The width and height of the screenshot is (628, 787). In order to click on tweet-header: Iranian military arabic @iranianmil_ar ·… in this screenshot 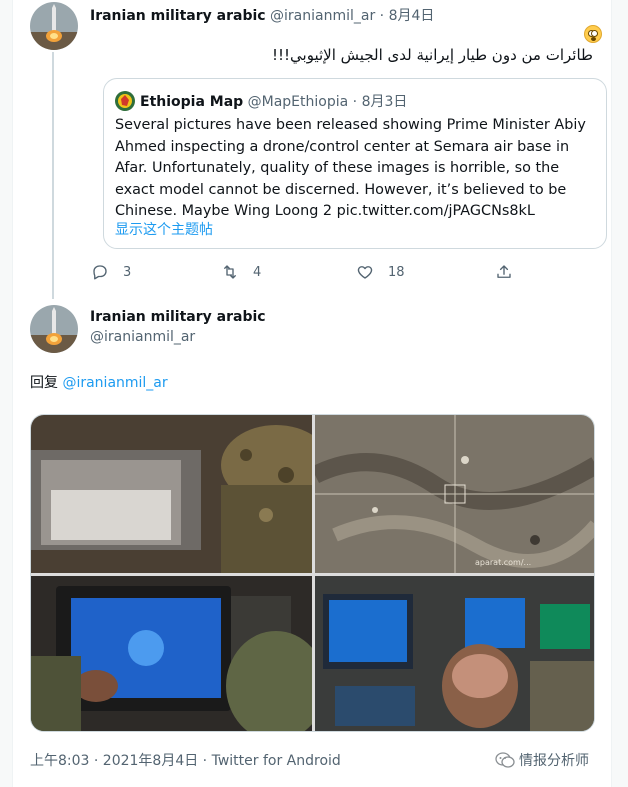, I will do `click(262, 15)`.